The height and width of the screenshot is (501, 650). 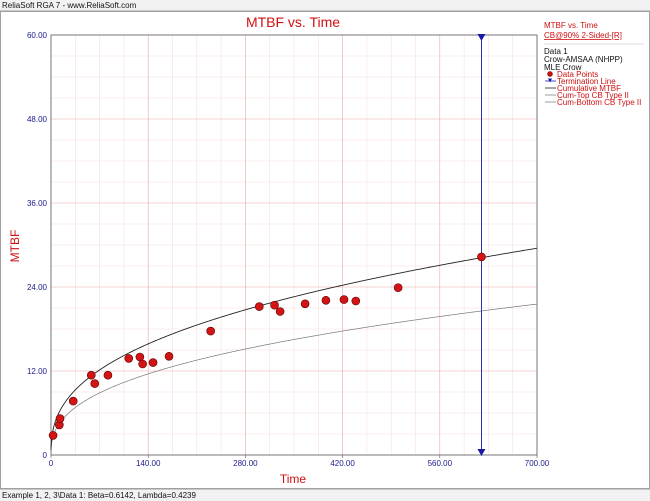 I want to click on x-tick-label: 700.00, so click(x=537, y=463).